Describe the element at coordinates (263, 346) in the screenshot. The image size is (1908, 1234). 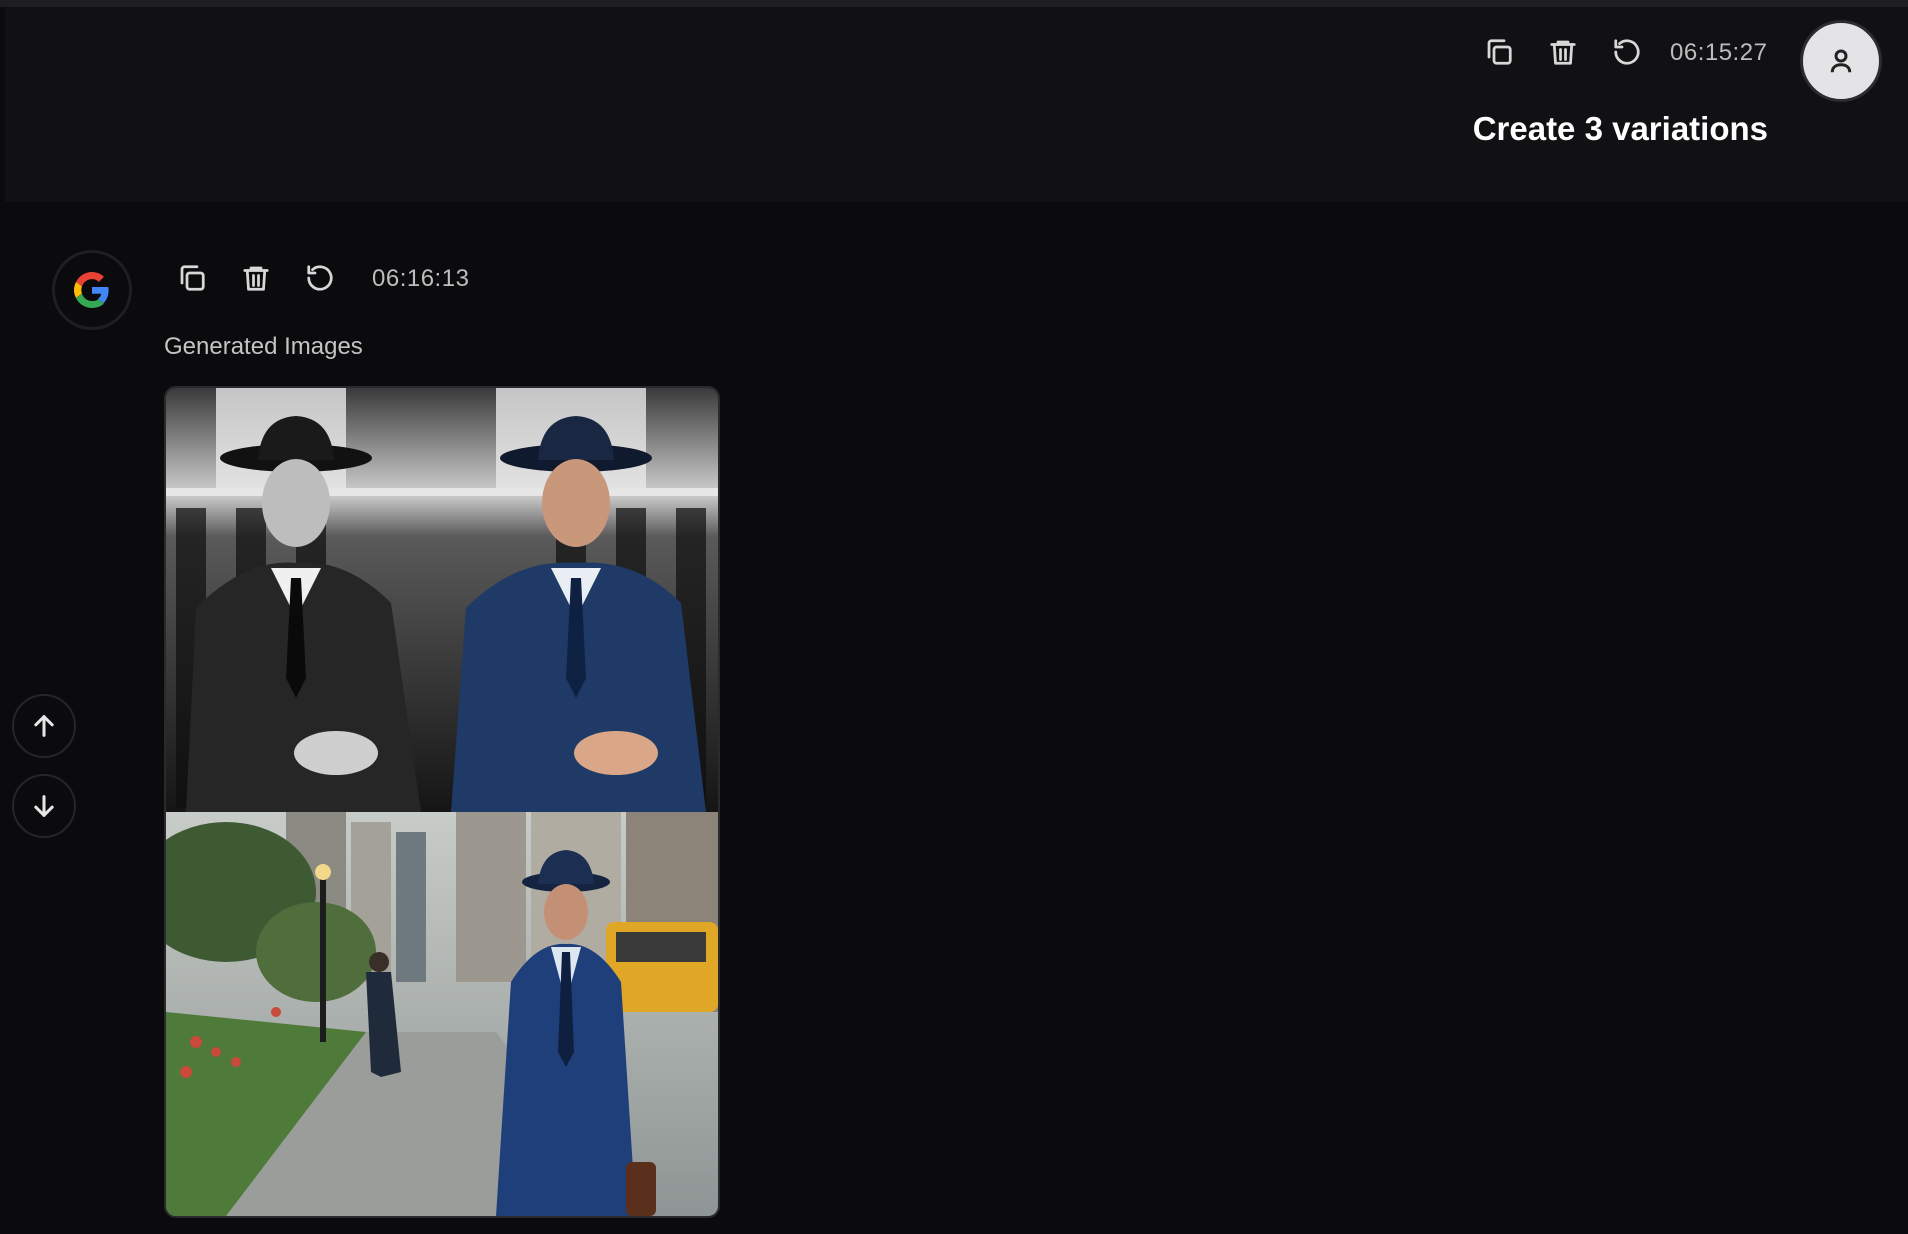
I see `generated-images-label: Generated Images` at that location.